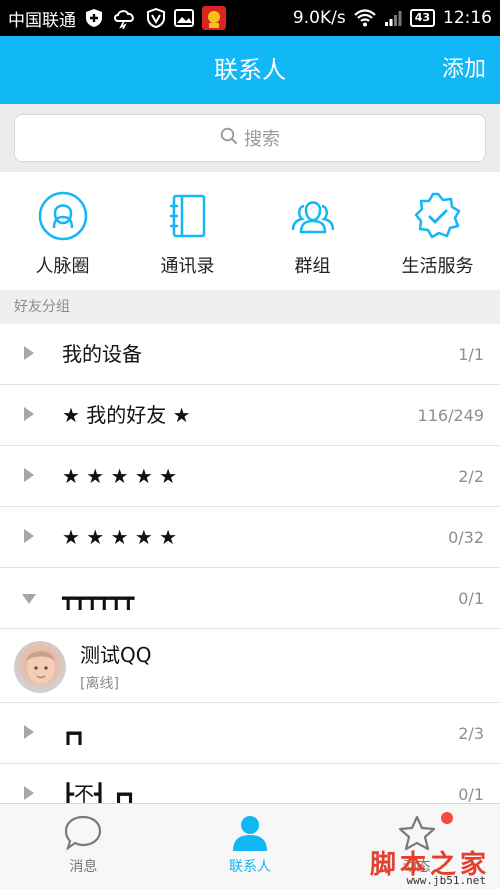 The height and width of the screenshot is (889, 500). I want to click on weather-storm-icon, so click(125, 18).